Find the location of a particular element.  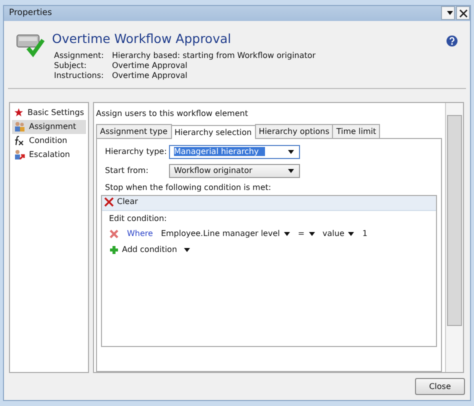

workflow-title: Overtime Workflow Approval is located at coordinates (142, 38).